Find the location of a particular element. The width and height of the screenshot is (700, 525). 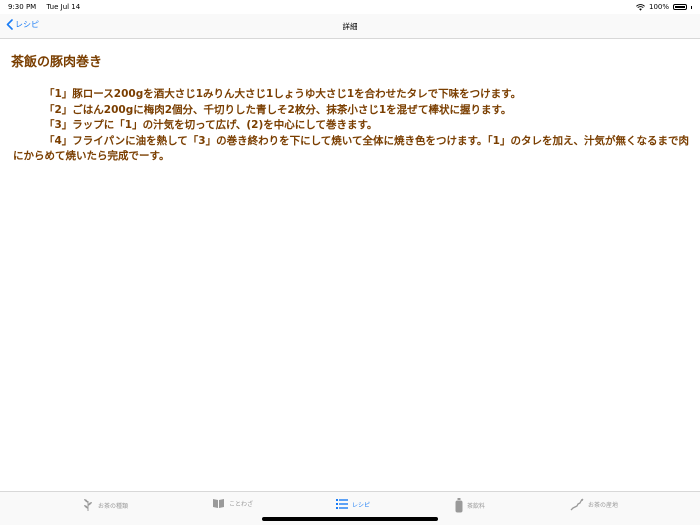

battery-fill is located at coordinates (680, 7).